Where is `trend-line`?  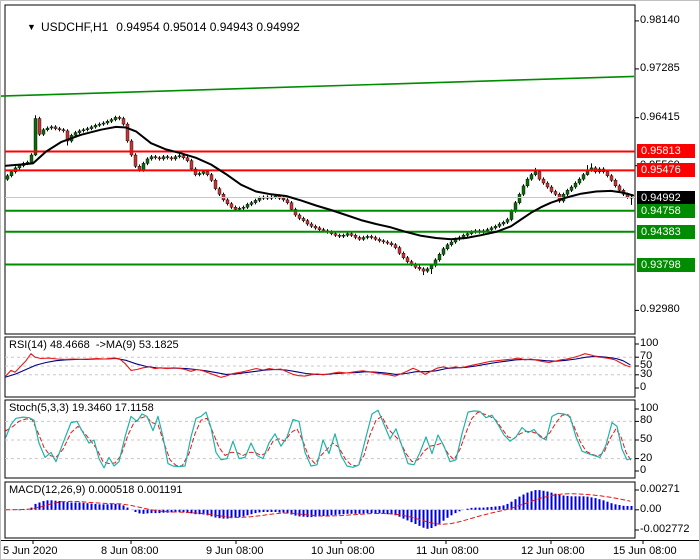
trend-line is located at coordinates (318, 86).